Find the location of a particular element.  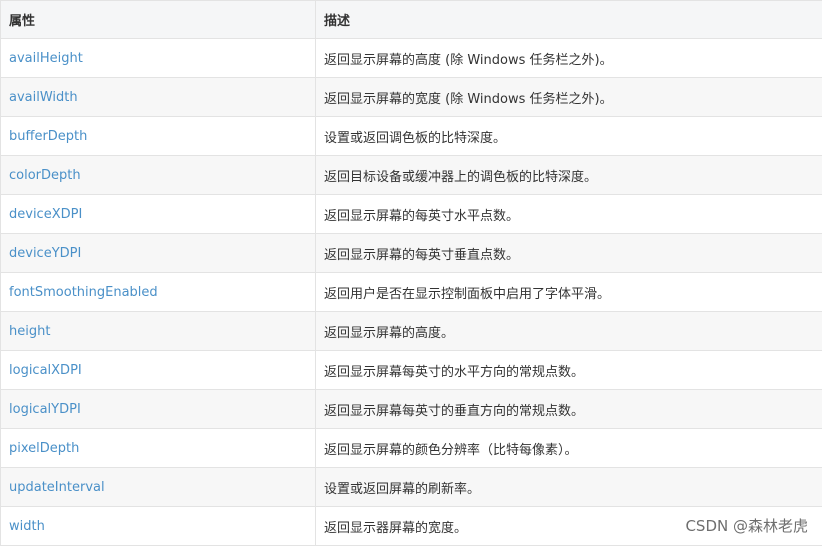

table-row: availHeight 返回显示屏幕的高度 (除 Windows 任务栏之外)。 is located at coordinates (411, 58).